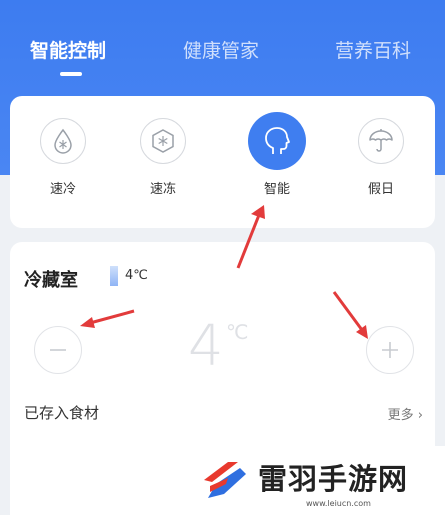  What do you see at coordinates (206, 346) in the screenshot?
I see `temperature-display-value: 4` at bounding box center [206, 346].